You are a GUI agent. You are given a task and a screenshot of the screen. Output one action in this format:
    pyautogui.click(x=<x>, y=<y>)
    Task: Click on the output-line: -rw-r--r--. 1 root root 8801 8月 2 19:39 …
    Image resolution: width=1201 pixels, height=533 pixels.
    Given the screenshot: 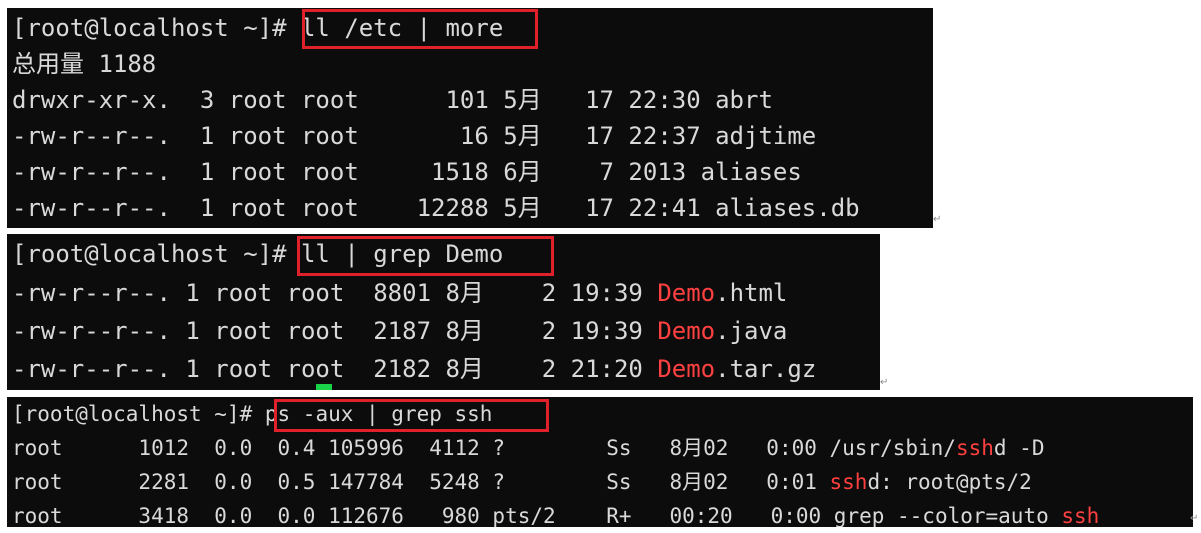 What is the action you would take?
    pyautogui.click(x=399, y=293)
    